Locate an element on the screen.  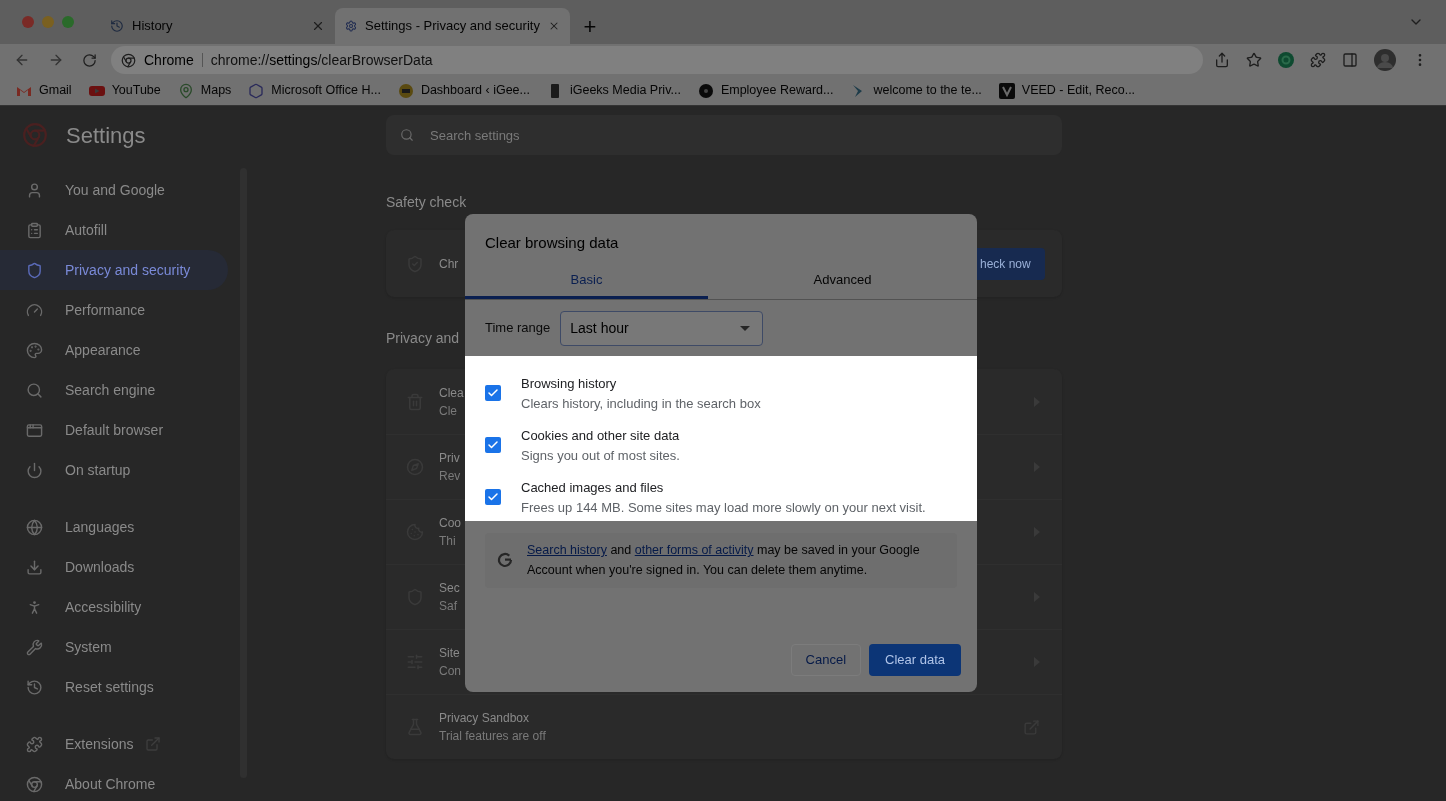
option-title: Cached images and files is located at coordinates (593, 488).